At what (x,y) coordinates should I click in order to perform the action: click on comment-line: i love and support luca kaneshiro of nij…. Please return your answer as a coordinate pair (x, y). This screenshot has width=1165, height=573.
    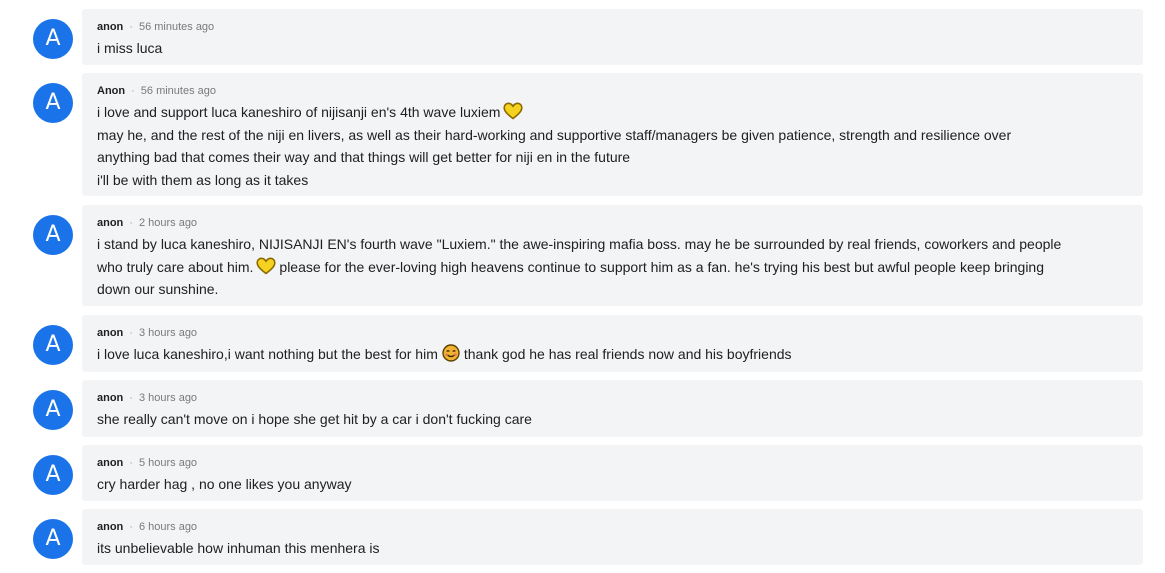
    Looking at the image, I should click on (612, 112).